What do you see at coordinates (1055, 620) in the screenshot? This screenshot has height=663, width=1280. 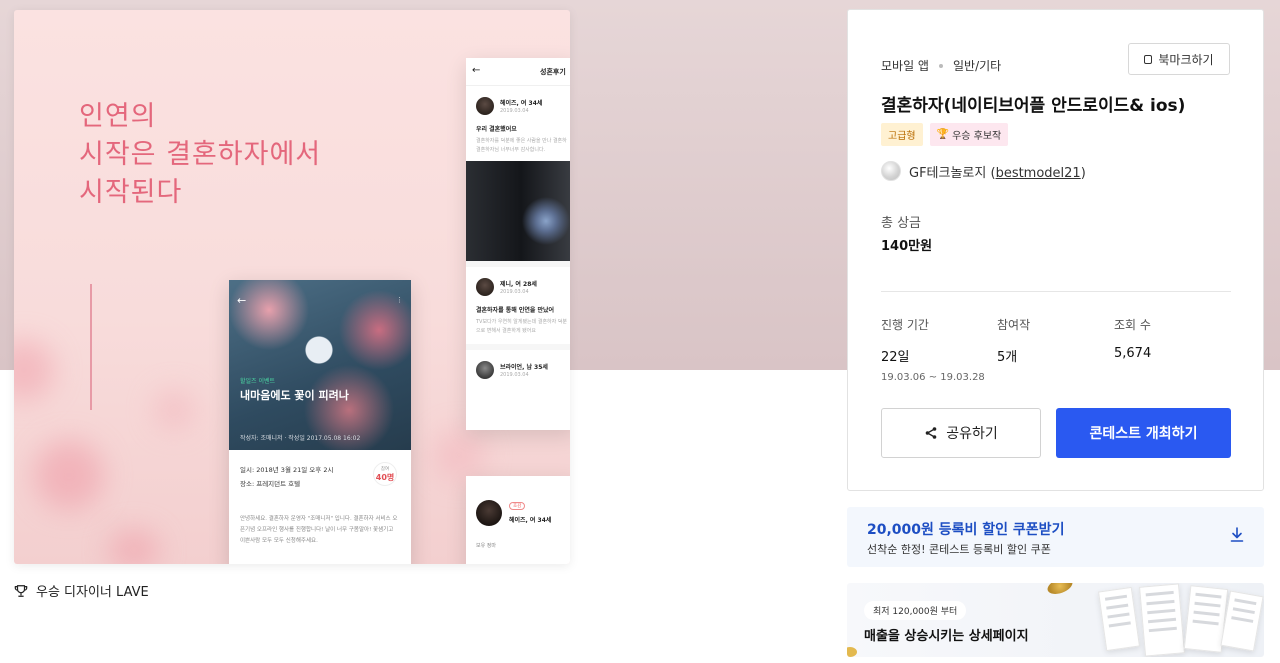 I see `ad-banner: 최저 120,000원 부터 매출을 상승시키는 상세페이지` at bounding box center [1055, 620].